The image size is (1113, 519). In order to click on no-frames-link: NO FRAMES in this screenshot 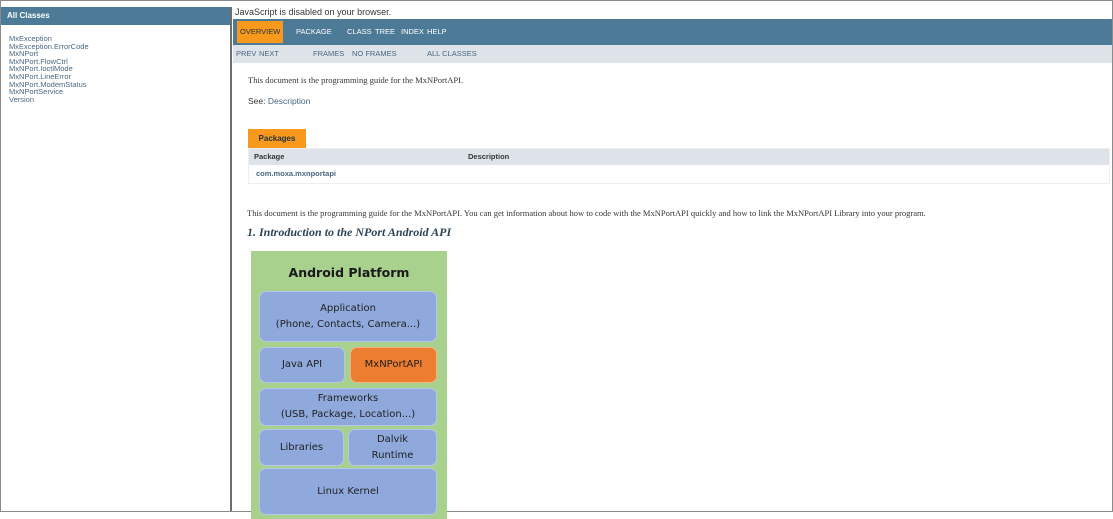, I will do `click(374, 54)`.